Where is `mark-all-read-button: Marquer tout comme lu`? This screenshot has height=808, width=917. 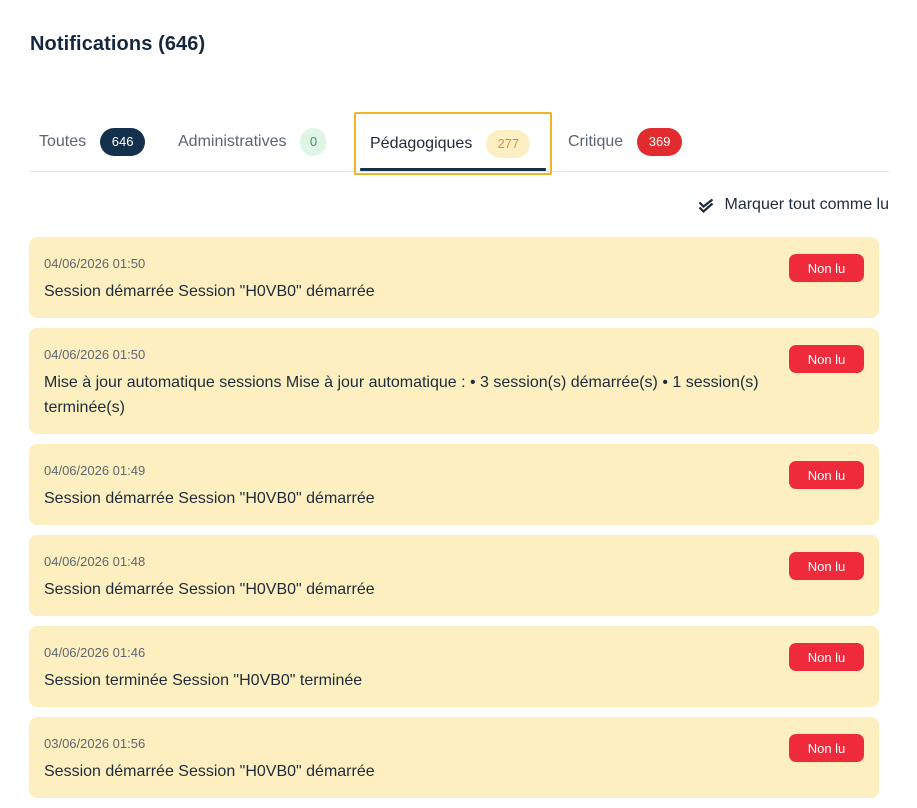 mark-all-read-button: Marquer tout comme lu is located at coordinates (793, 205).